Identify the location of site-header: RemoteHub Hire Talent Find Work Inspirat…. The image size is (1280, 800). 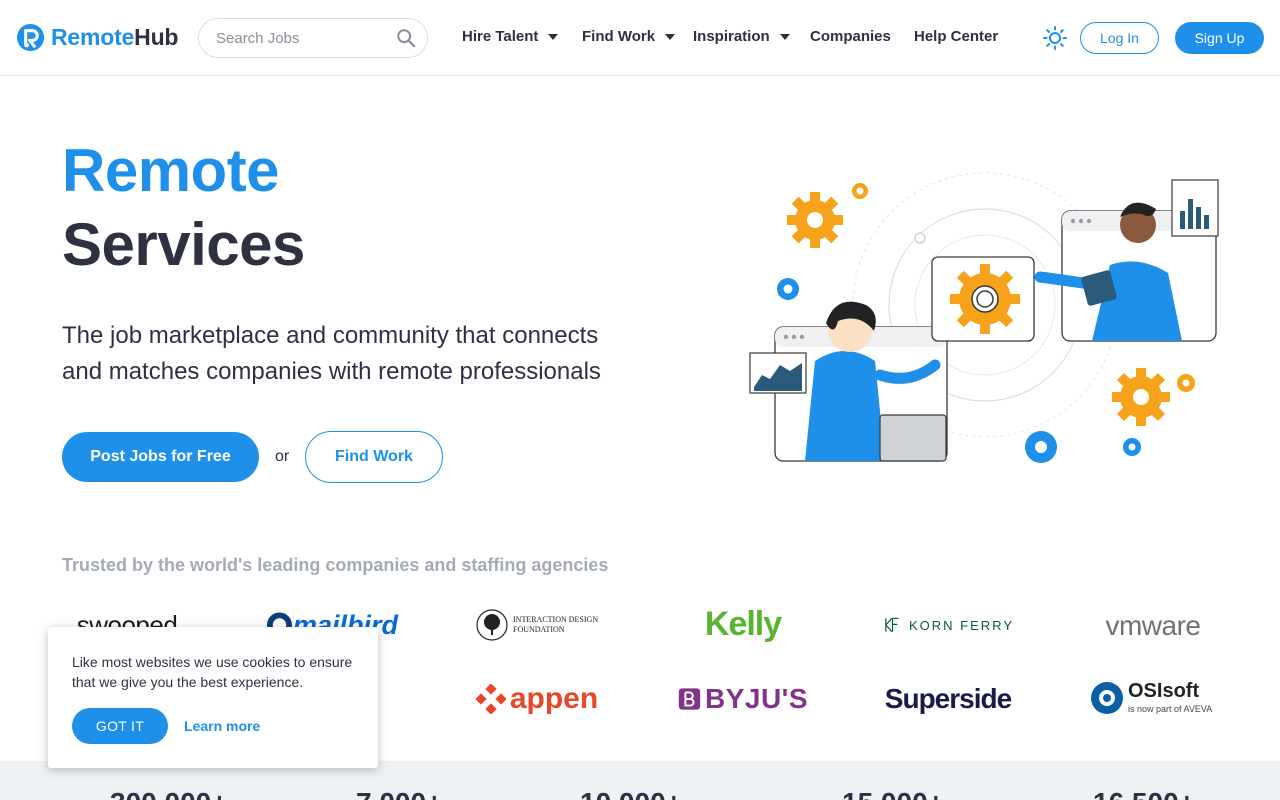
(640, 38).